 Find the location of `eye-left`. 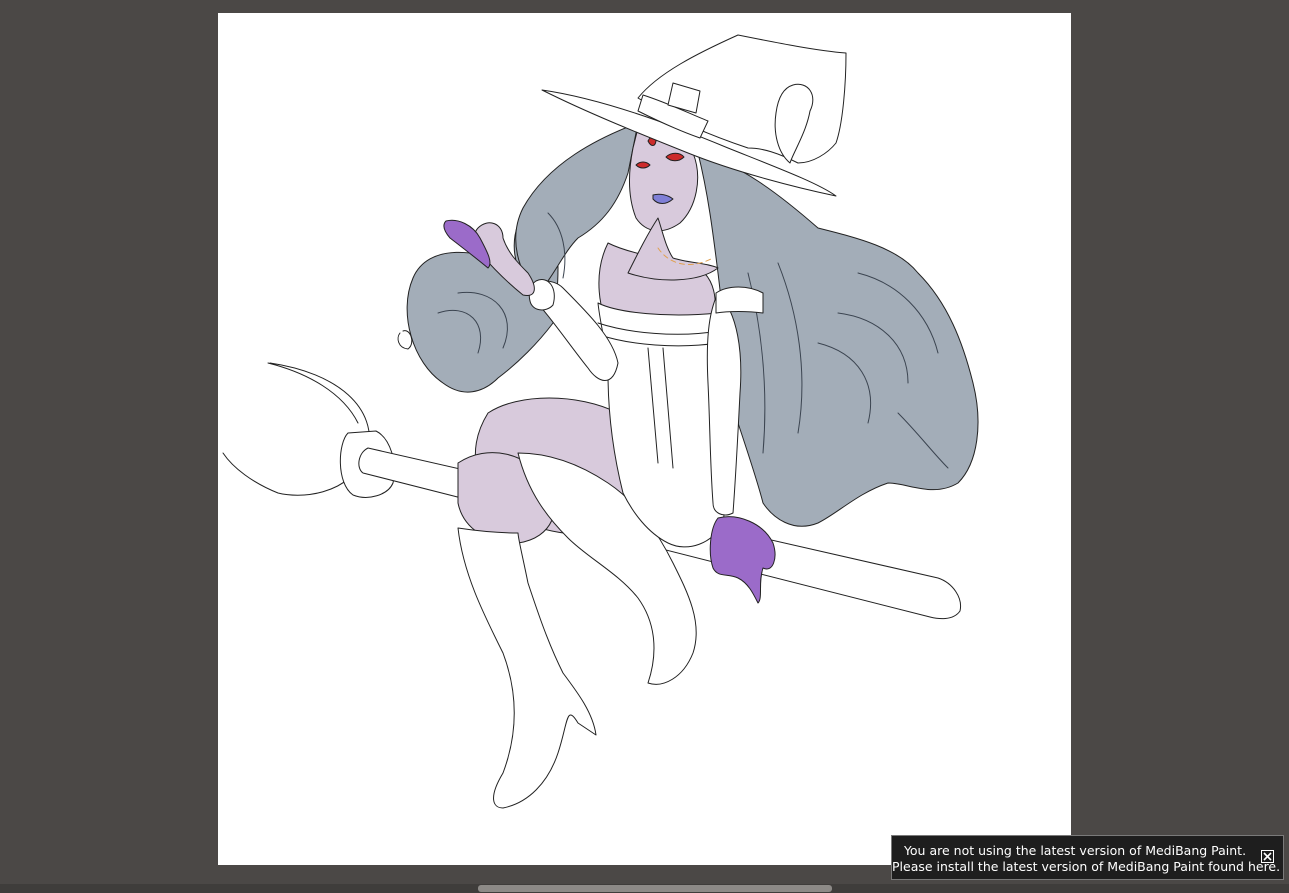

eye-left is located at coordinates (643, 165).